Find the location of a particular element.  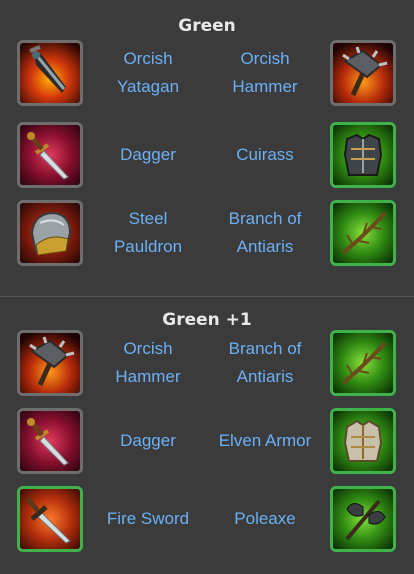

cuirass-icon is located at coordinates (363, 155).